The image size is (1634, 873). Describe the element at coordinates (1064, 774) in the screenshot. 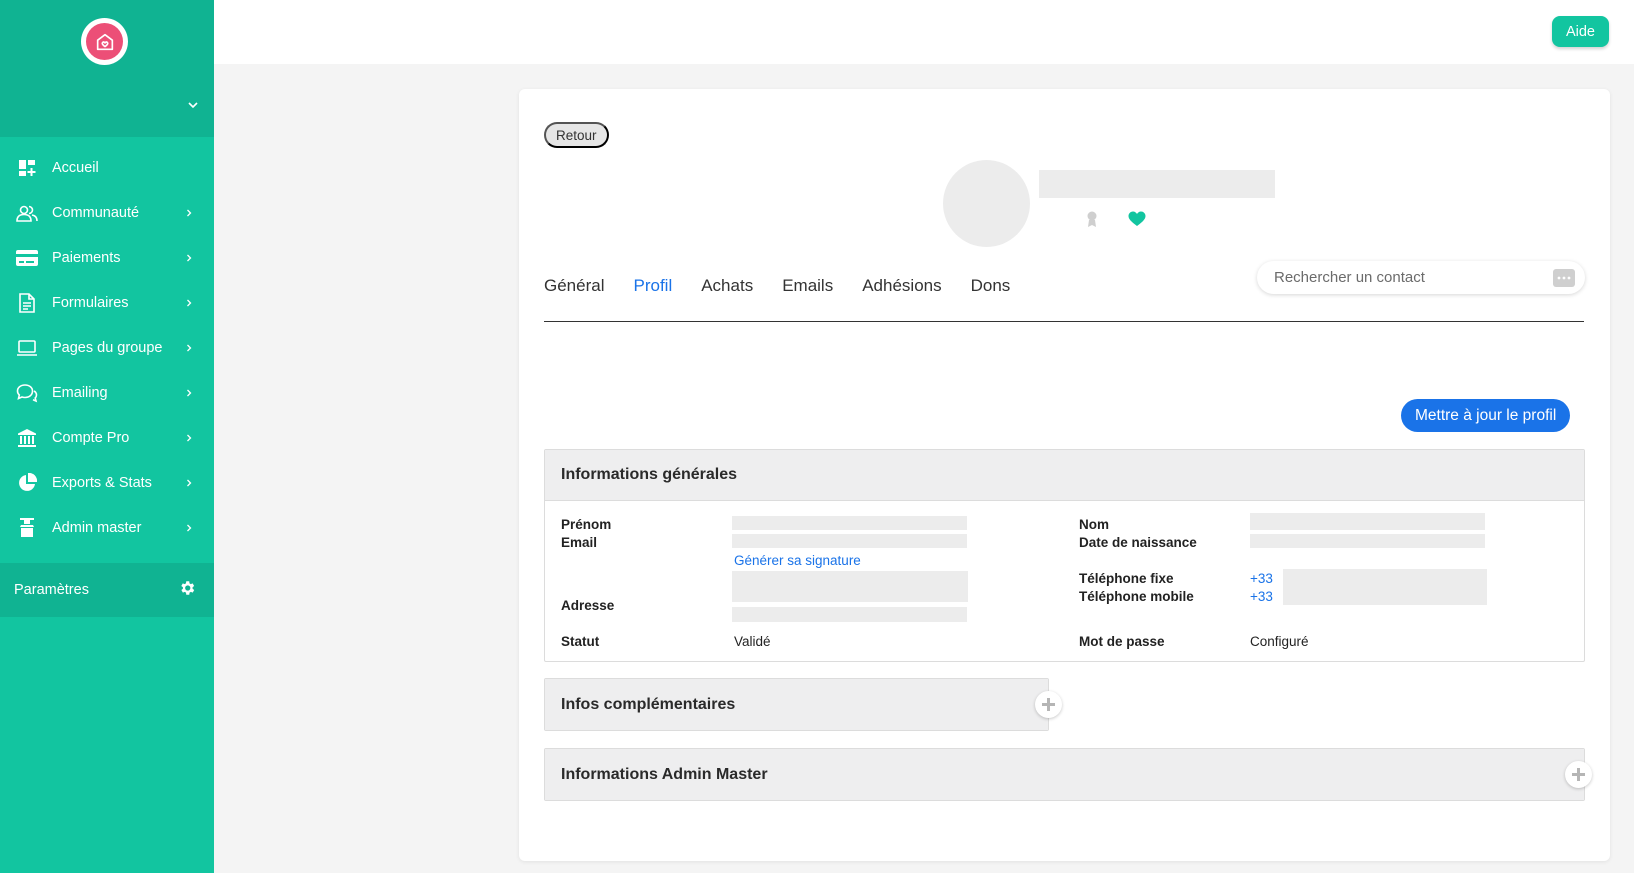

I see `panel-title: Informations Admin Master` at that location.